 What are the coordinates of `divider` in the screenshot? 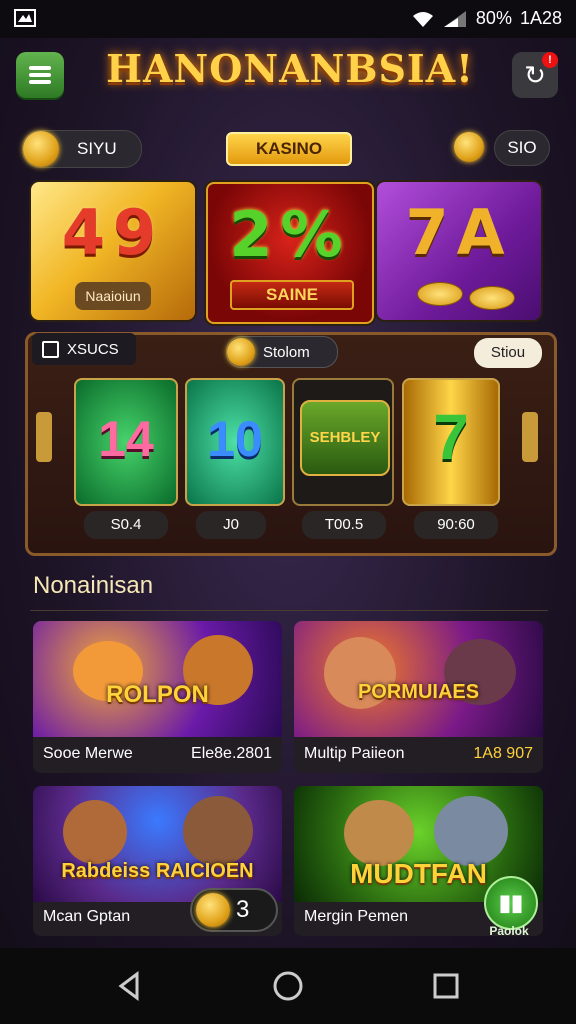 It's located at (289, 610).